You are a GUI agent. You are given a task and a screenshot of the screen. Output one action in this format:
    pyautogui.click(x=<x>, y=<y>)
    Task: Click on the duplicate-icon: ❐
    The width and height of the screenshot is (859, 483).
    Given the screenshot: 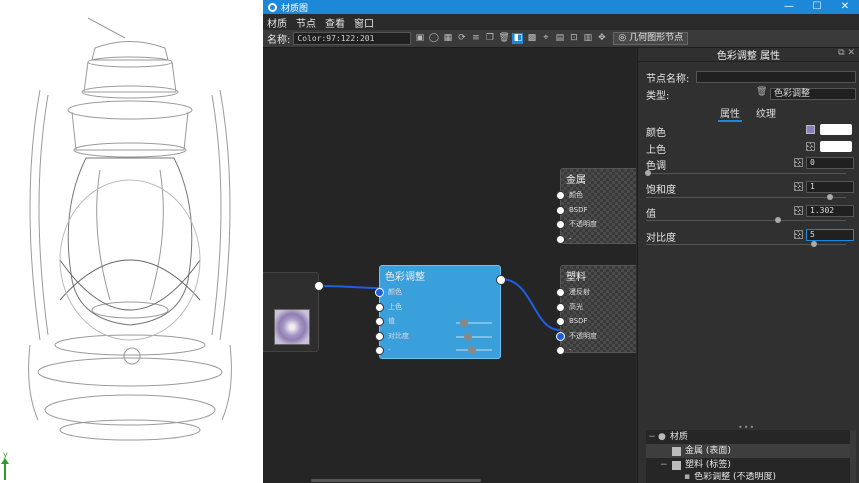 What is the action you would take?
    pyautogui.click(x=489, y=38)
    